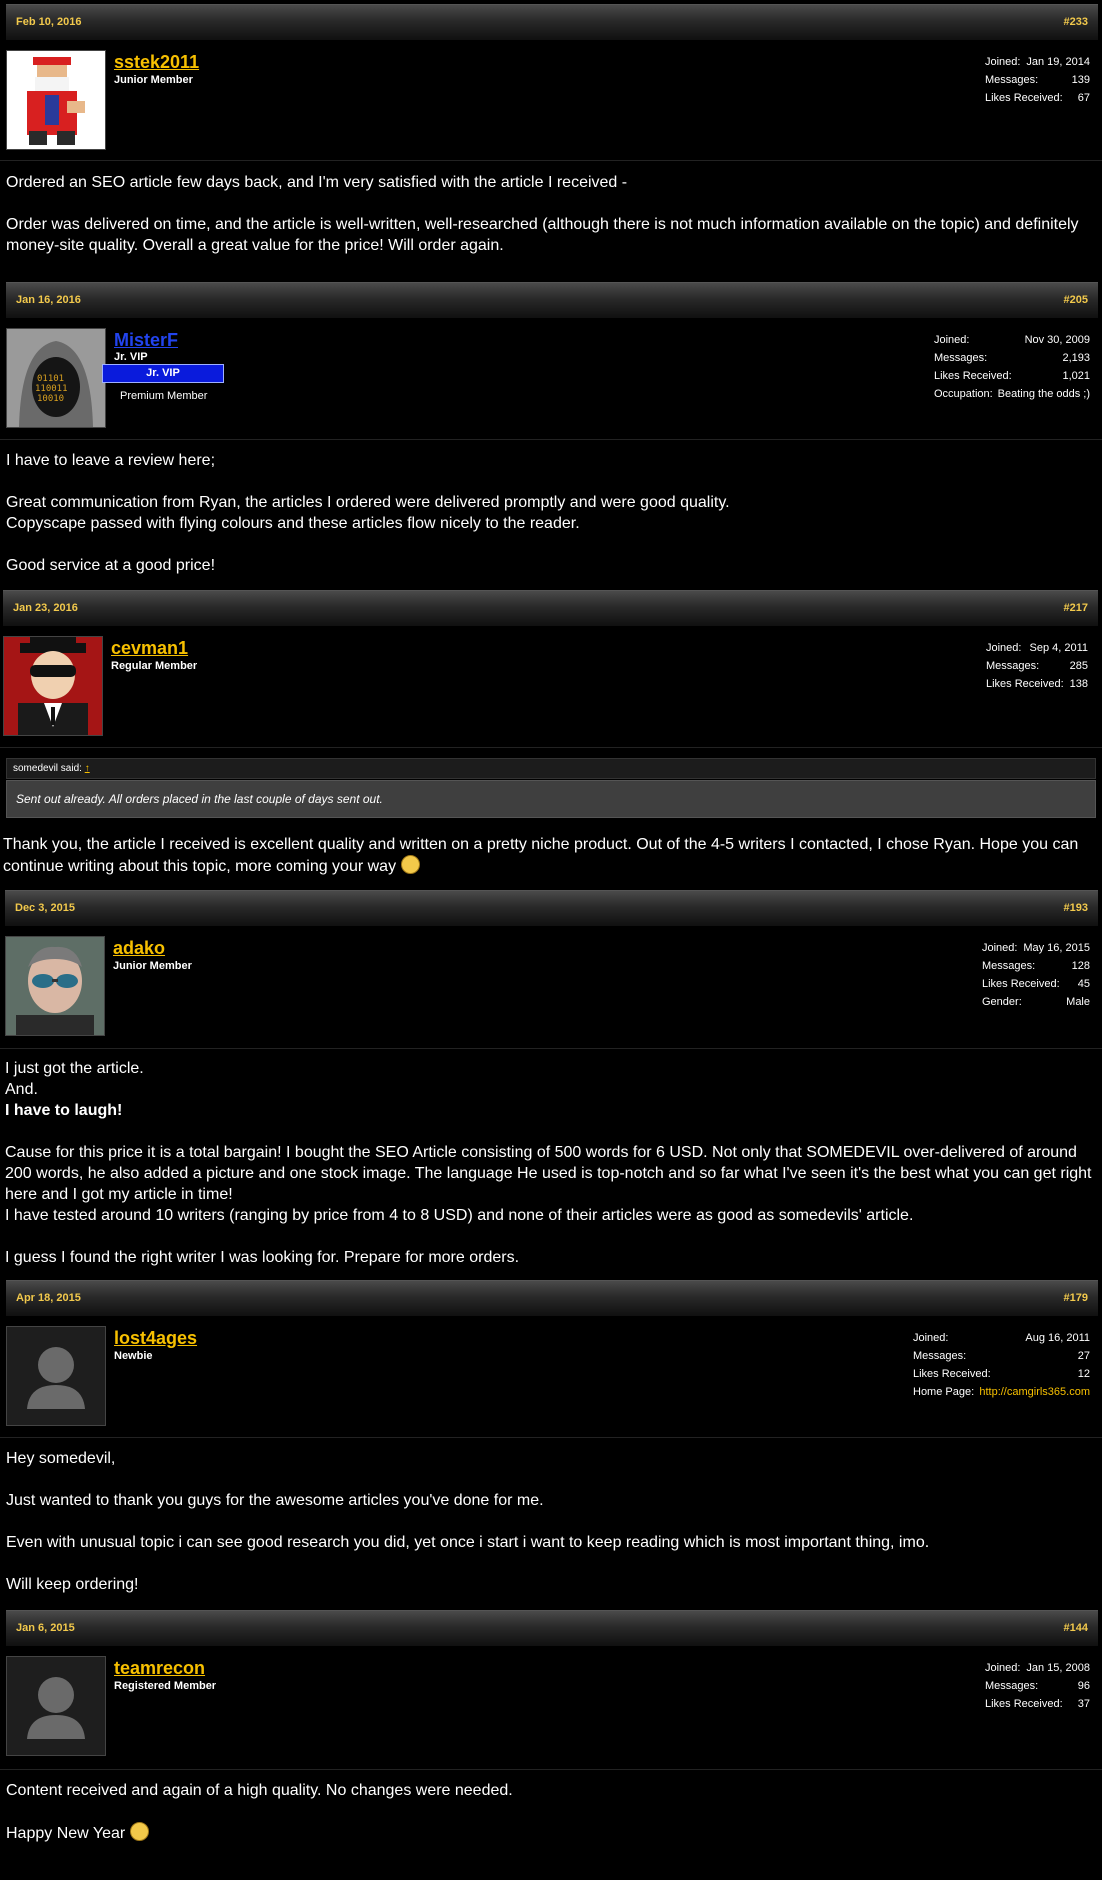 The height and width of the screenshot is (1880, 1102). I want to click on stat-value: 67, so click(1083, 98).